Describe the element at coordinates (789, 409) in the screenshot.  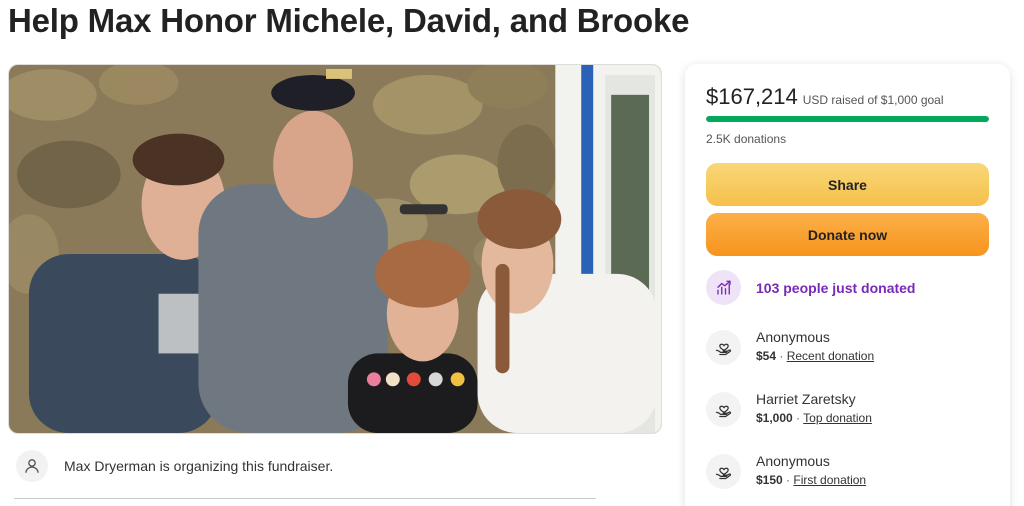
I see `donation-item: Harriet Zaretsky $1,000 · Top donation` at that location.